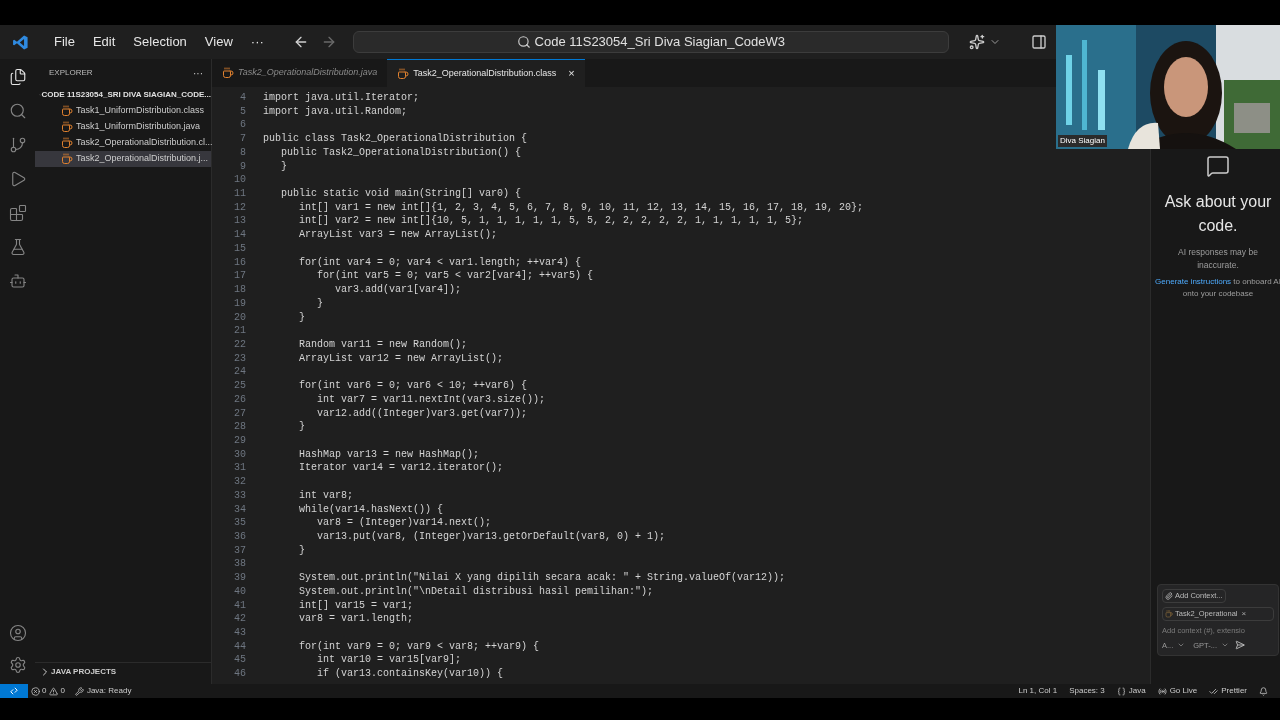 The image size is (1280, 720). Describe the element at coordinates (419, 646) in the screenshot. I see `code-line: for(int var9 = 0; var9 < var8; ++var9) {` at that location.